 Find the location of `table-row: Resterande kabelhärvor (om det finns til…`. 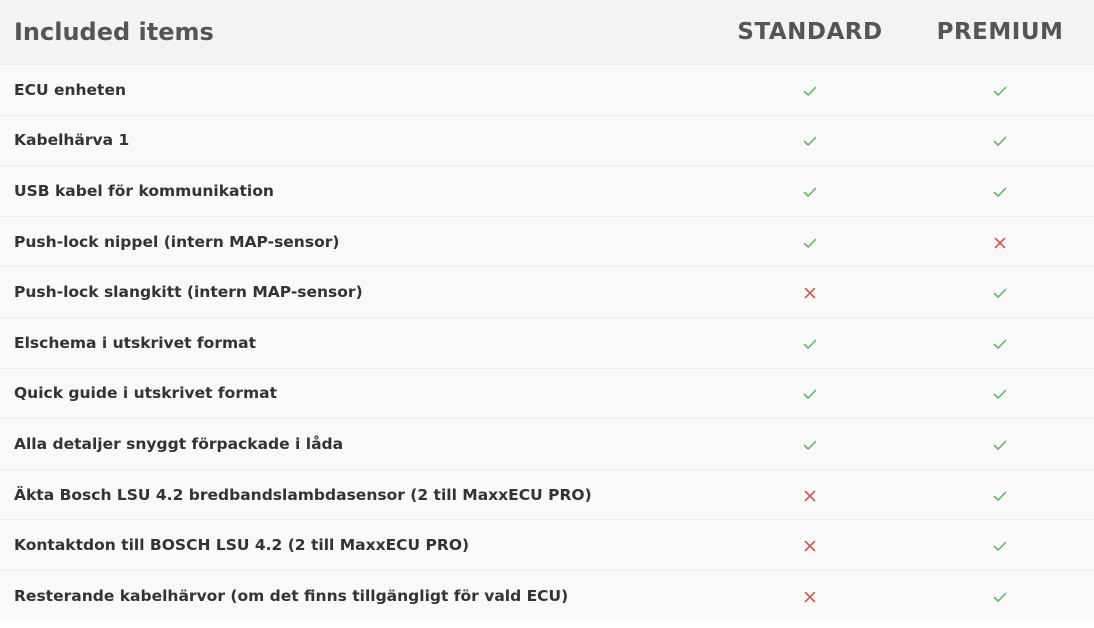

table-row: Resterande kabelhärvor (om det finns til… is located at coordinates (547, 595).